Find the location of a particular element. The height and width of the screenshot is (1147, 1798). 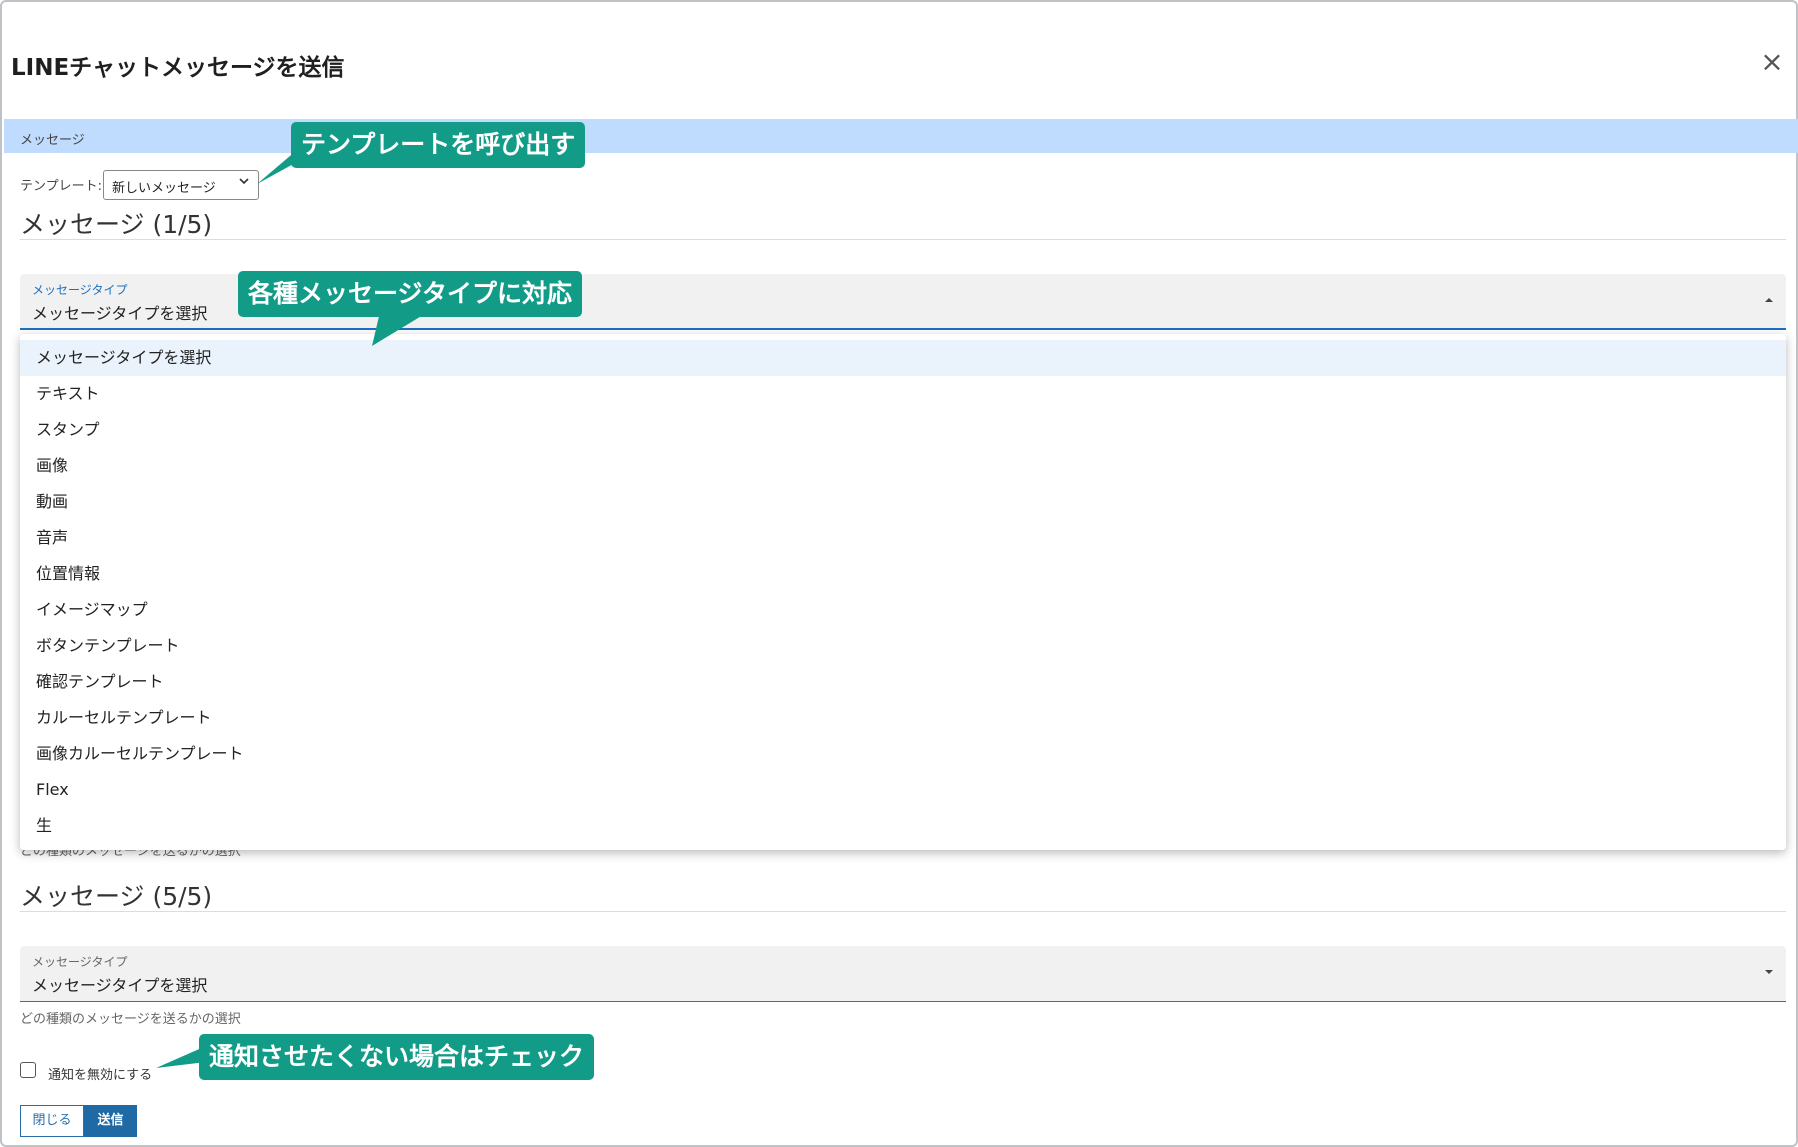

close-button: 閉じる is located at coordinates (52, 1121).